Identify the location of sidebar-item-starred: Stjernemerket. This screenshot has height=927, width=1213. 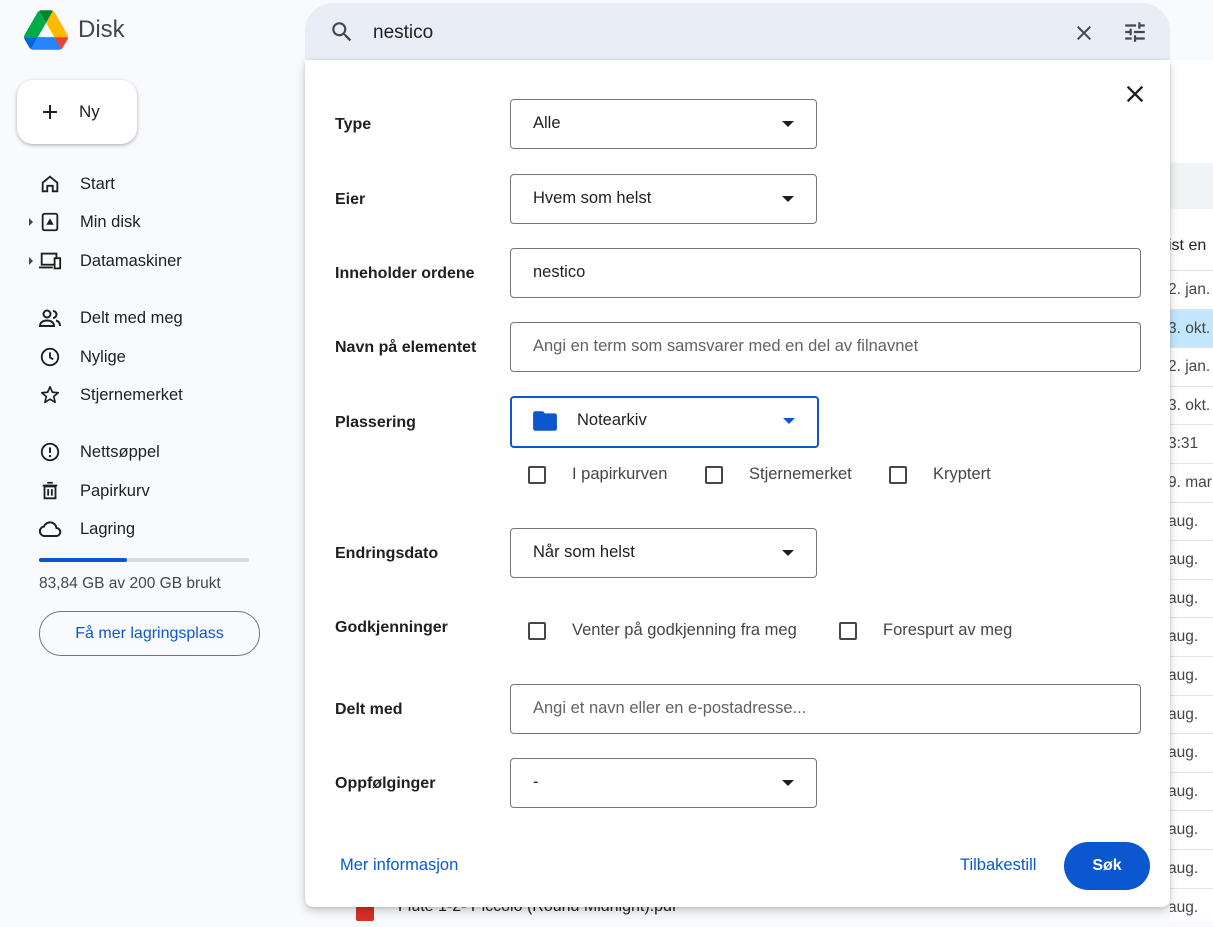
(135, 395).